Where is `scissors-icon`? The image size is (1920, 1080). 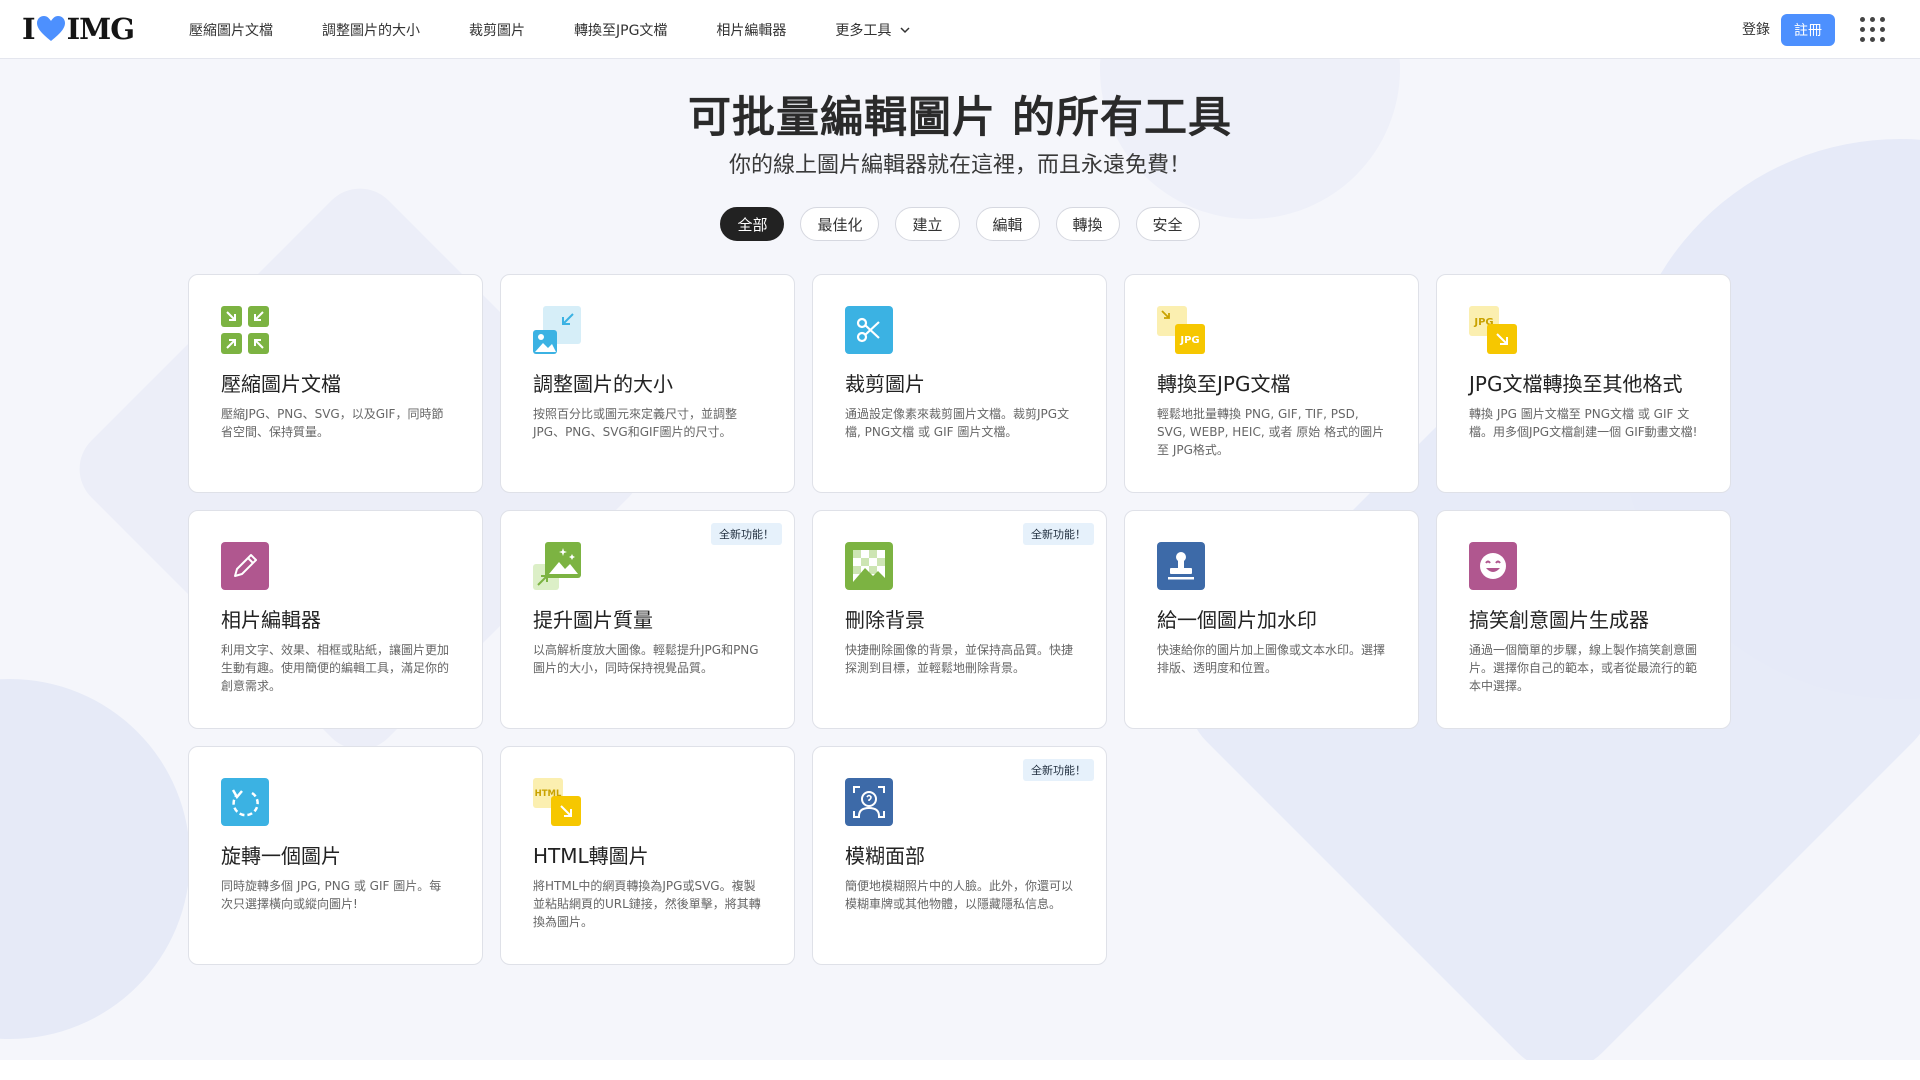 scissors-icon is located at coordinates (869, 330).